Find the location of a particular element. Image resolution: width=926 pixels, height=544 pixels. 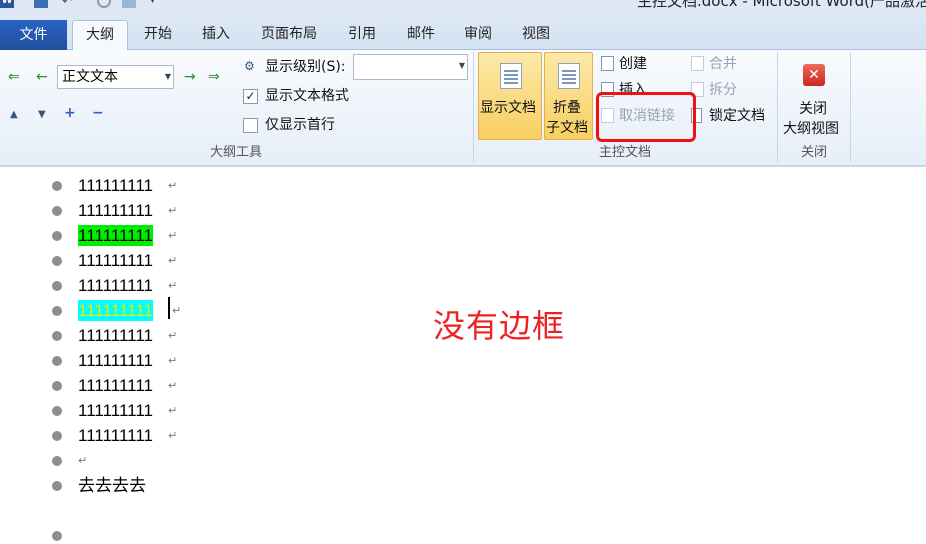

lock-document-button: 锁定文档 is located at coordinates (737, 116).